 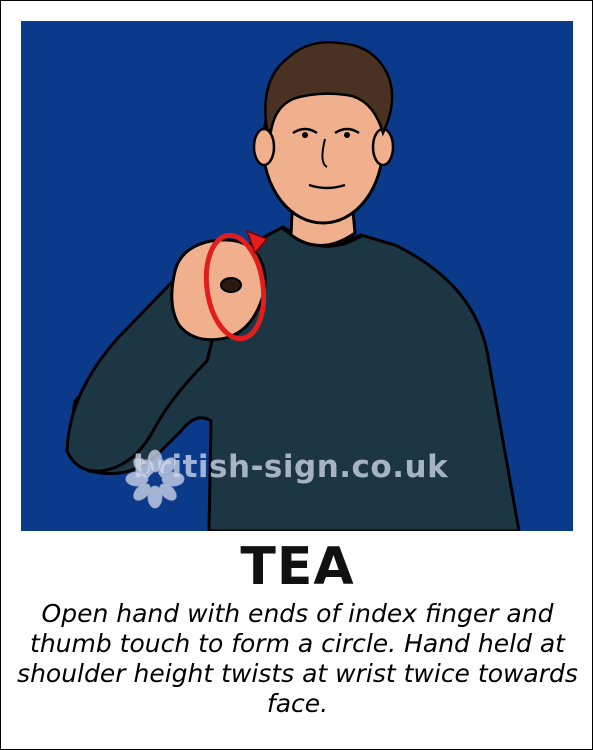 What do you see at coordinates (264, 147) in the screenshot?
I see `left-ear` at bounding box center [264, 147].